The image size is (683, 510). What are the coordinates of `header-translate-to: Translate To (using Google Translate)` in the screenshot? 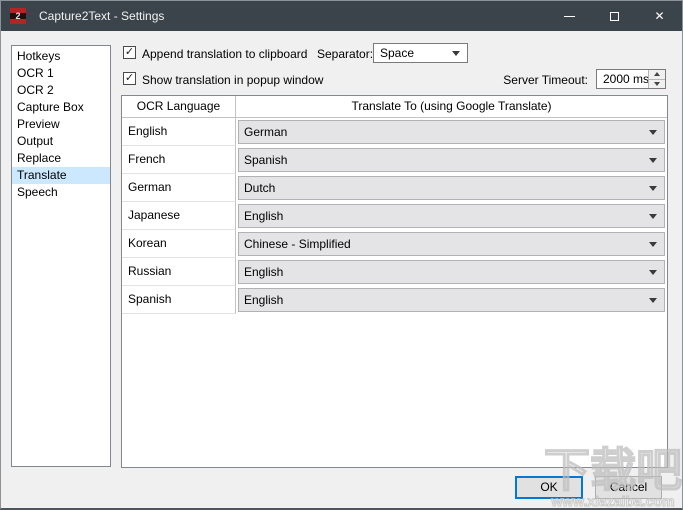 It's located at (451, 106).